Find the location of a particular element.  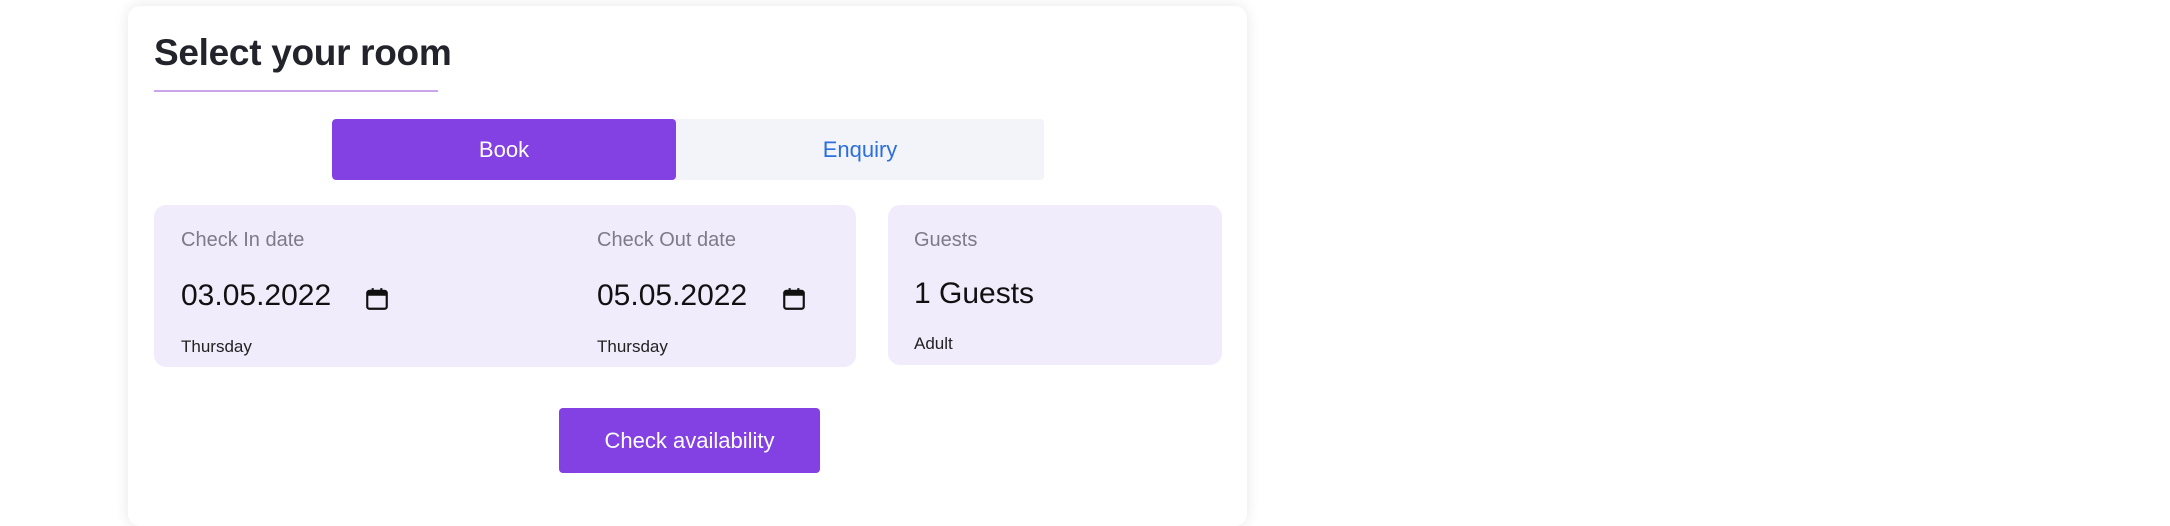

guests-value: 1 Guests is located at coordinates (974, 294).